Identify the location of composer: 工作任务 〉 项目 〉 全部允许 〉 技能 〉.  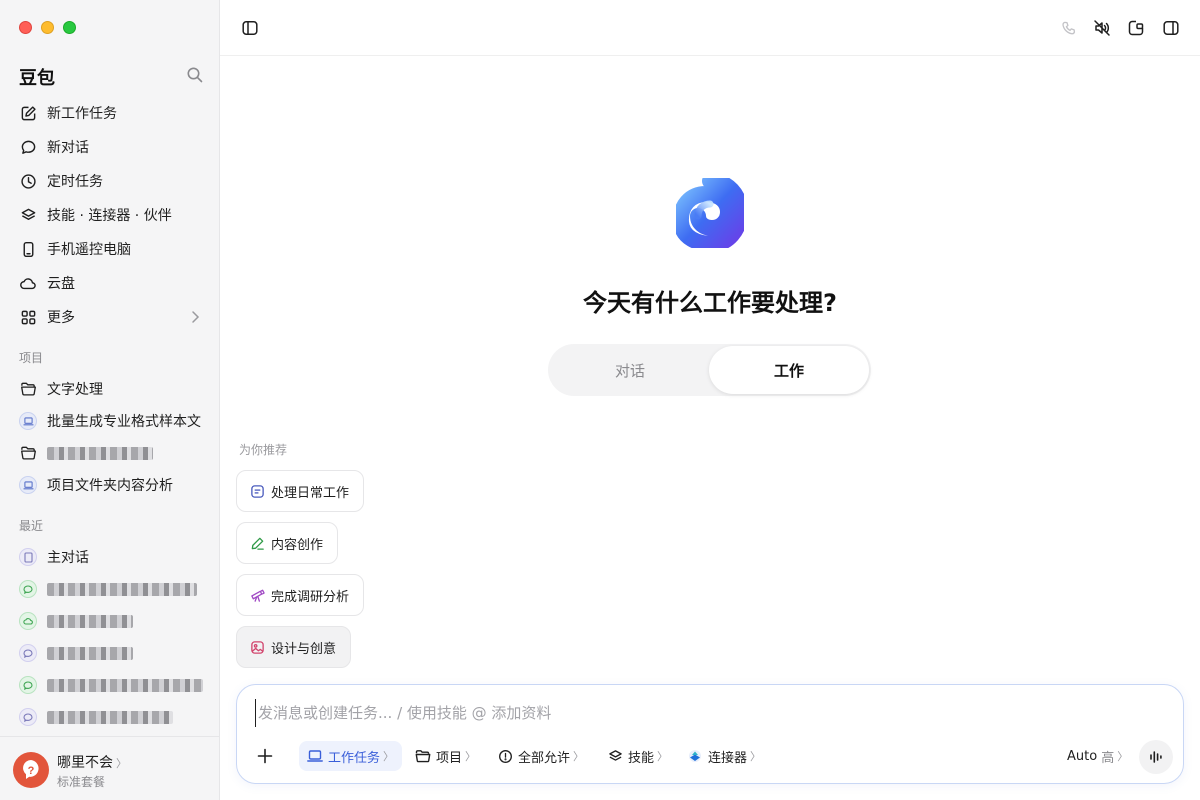
(710, 734).